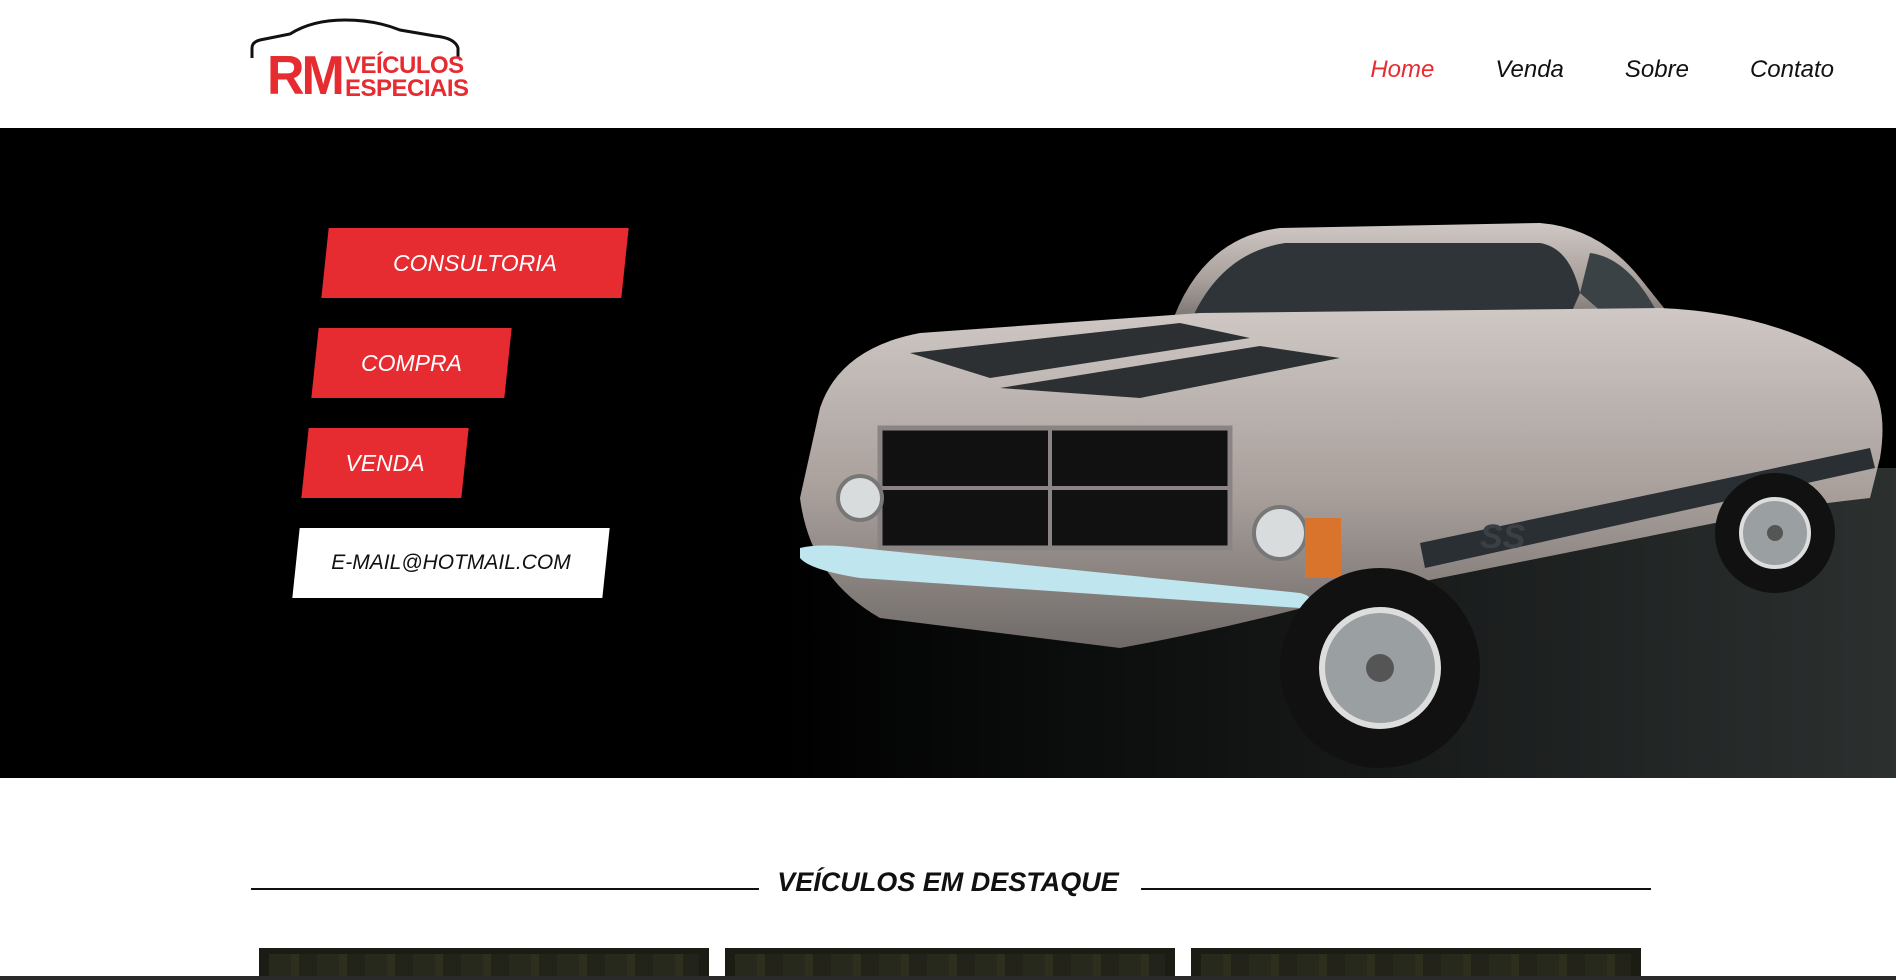 The width and height of the screenshot is (1896, 980). Describe the element at coordinates (404, 65) in the screenshot. I see `logo-line-1: VEÍCULOS` at that location.